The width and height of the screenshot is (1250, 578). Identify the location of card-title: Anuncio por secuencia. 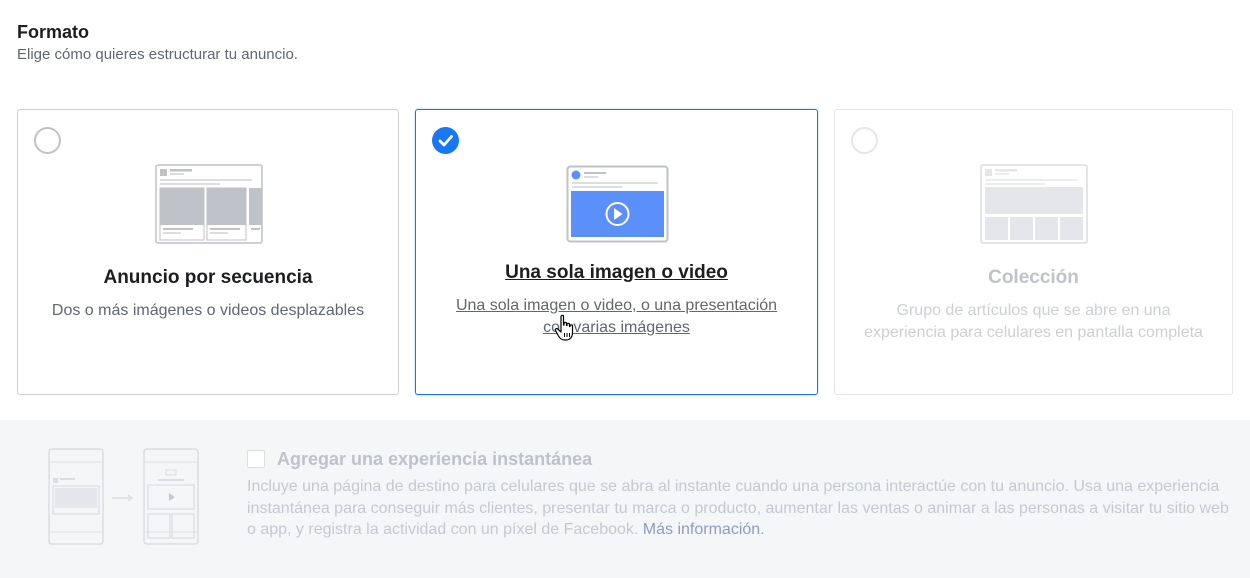
(208, 277).